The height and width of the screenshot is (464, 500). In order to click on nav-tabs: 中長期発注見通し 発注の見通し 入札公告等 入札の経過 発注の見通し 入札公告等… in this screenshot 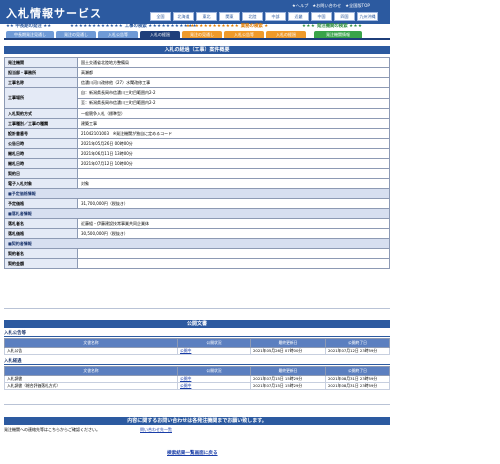, I will do `click(184, 34)`.